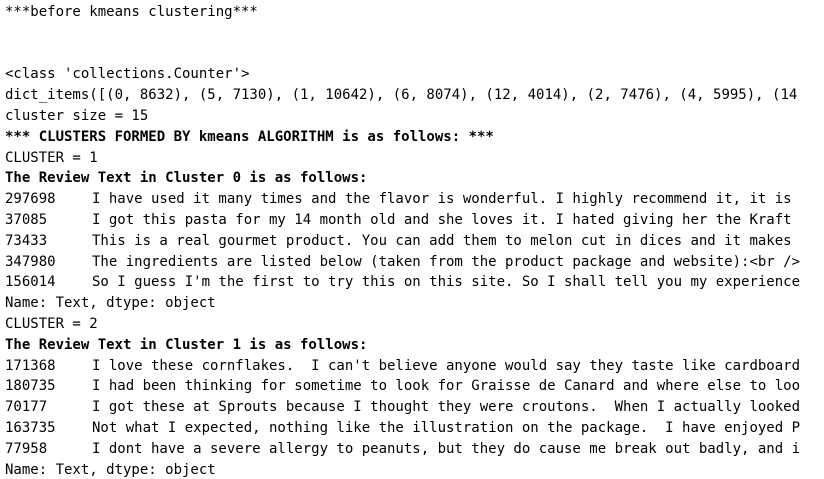 Image resolution: width=824 pixels, height=479 pixels. I want to click on cluster-label: CLUSTER = 1, so click(51, 157).